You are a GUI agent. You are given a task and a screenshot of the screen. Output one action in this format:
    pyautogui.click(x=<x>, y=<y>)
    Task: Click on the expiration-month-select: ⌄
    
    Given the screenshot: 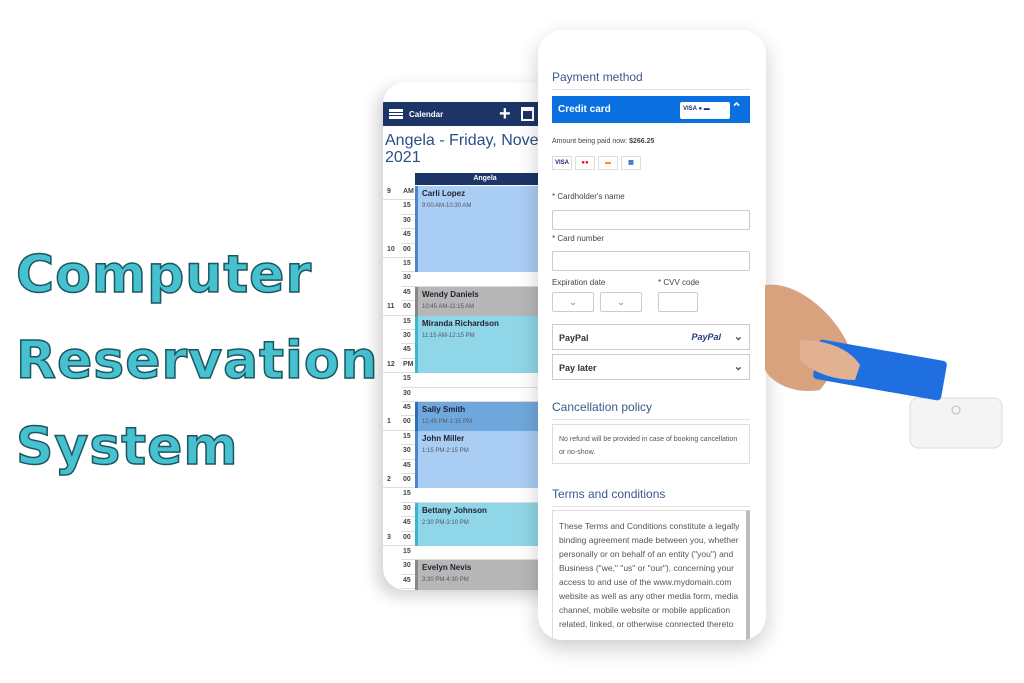 What is the action you would take?
    pyautogui.click(x=573, y=302)
    